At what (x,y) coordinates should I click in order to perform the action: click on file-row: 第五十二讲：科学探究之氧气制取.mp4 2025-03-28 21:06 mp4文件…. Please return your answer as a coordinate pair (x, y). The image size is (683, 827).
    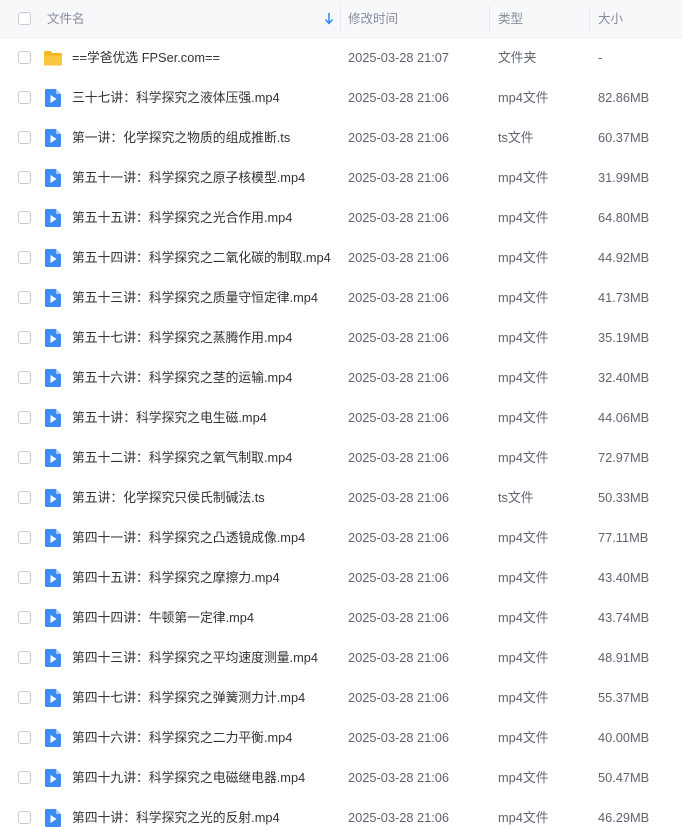
    Looking at the image, I should click on (341, 458).